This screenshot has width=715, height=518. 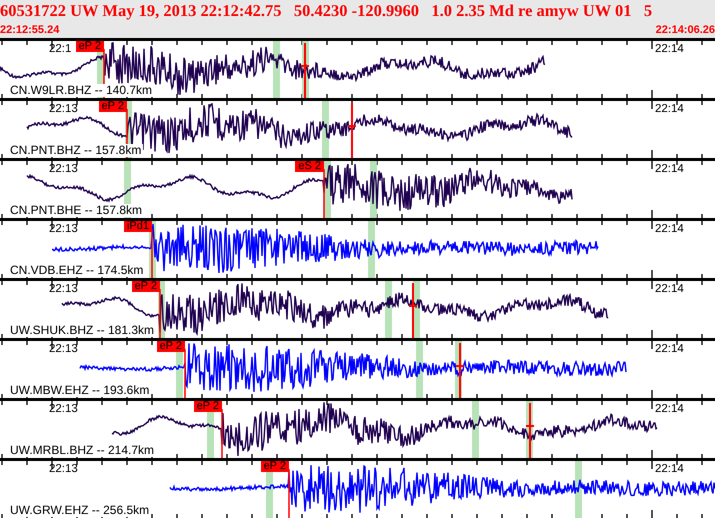 What do you see at coordinates (309, 166) in the screenshot?
I see `phase-pick-flag: eS 2` at bounding box center [309, 166].